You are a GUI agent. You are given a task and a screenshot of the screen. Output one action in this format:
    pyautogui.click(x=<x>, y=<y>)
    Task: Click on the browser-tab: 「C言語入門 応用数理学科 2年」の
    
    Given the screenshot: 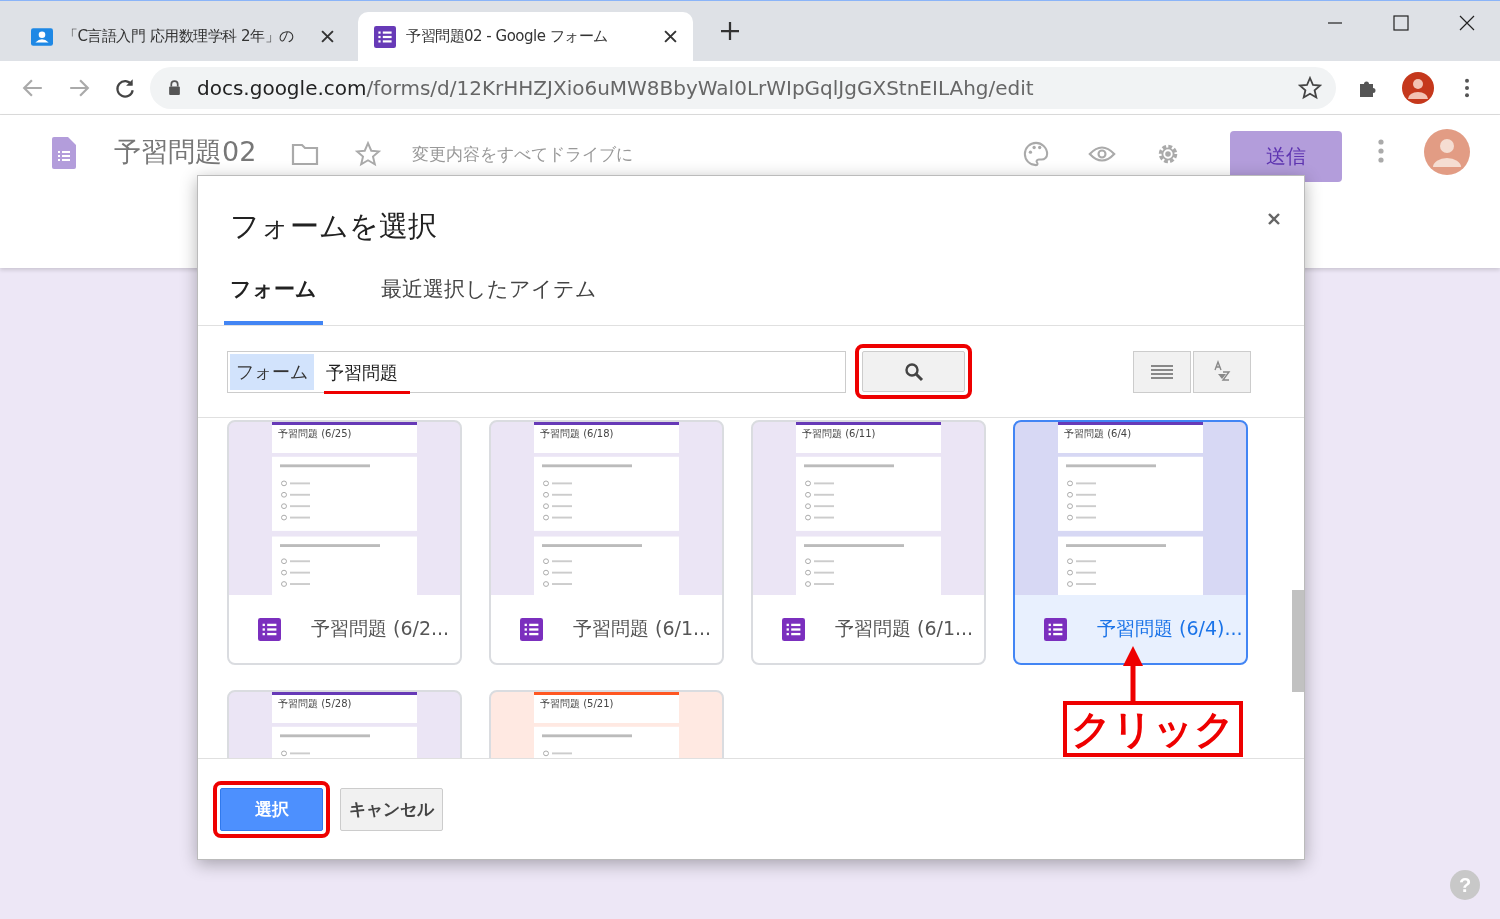 What is the action you would take?
    pyautogui.click(x=182, y=36)
    